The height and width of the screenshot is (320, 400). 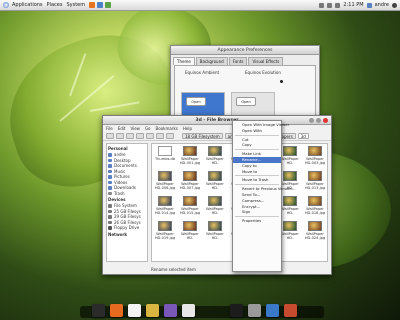 I want to click on email-launcher-icon, so click(x=100, y=5).